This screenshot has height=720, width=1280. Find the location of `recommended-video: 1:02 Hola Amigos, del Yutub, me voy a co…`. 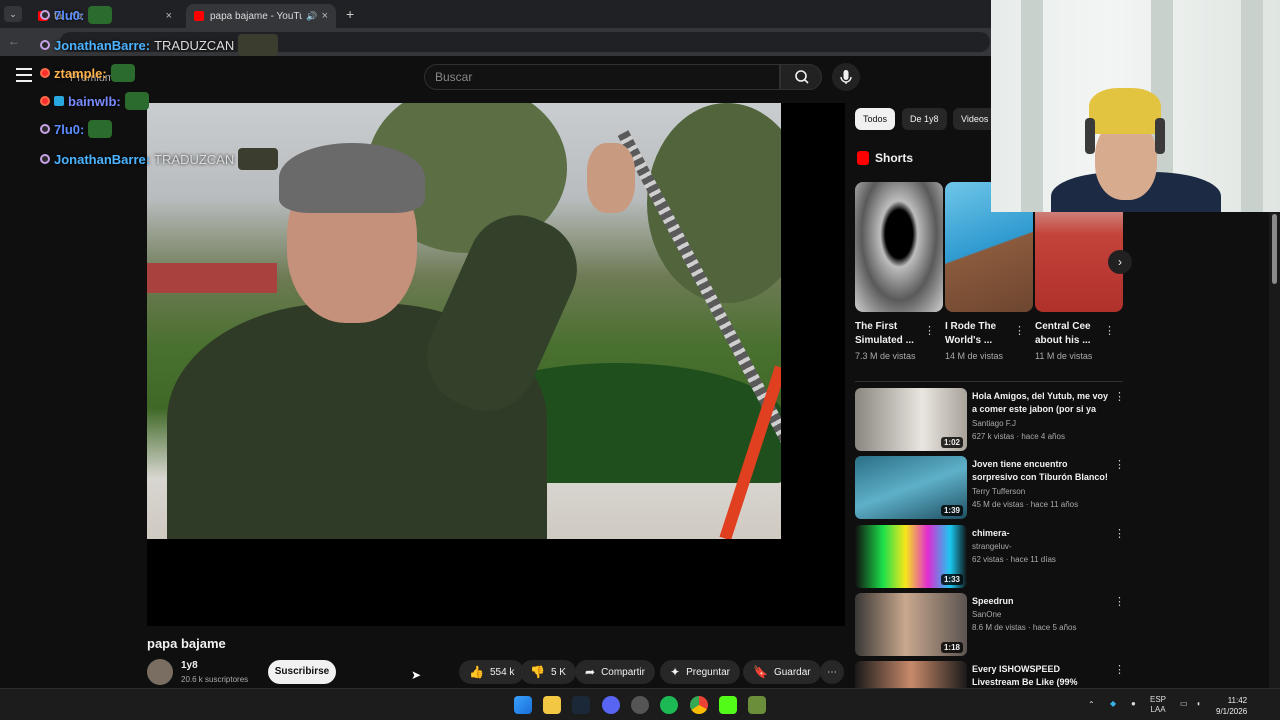

recommended-video: 1:02 Hola Amigos, del Yutub, me voy a co… is located at coordinates (990, 420).